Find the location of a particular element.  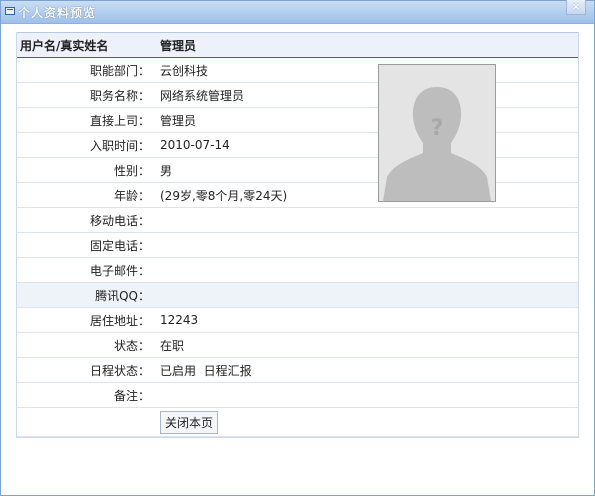

row-phone: 固定电话： is located at coordinates (297, 245).